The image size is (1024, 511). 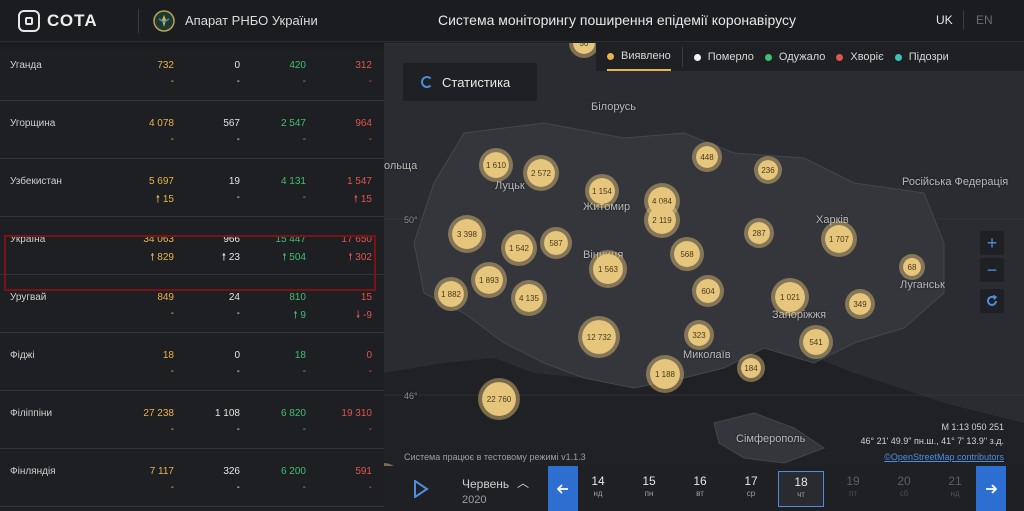 I want to click on case-cluster-marker: 68, so click(x=912, y=267).